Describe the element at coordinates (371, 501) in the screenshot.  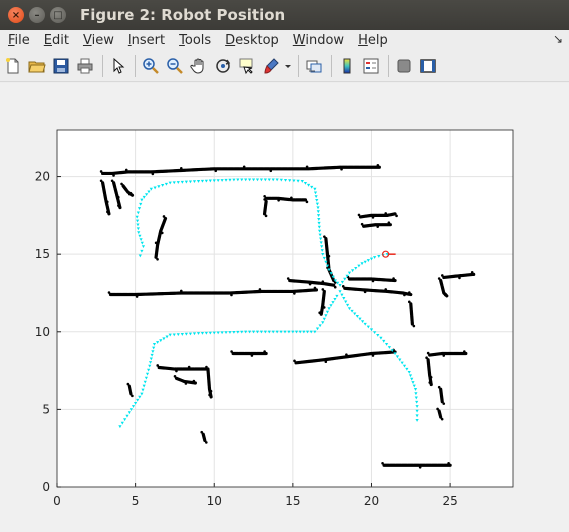
I see `x-tick-label: 20` at that location.